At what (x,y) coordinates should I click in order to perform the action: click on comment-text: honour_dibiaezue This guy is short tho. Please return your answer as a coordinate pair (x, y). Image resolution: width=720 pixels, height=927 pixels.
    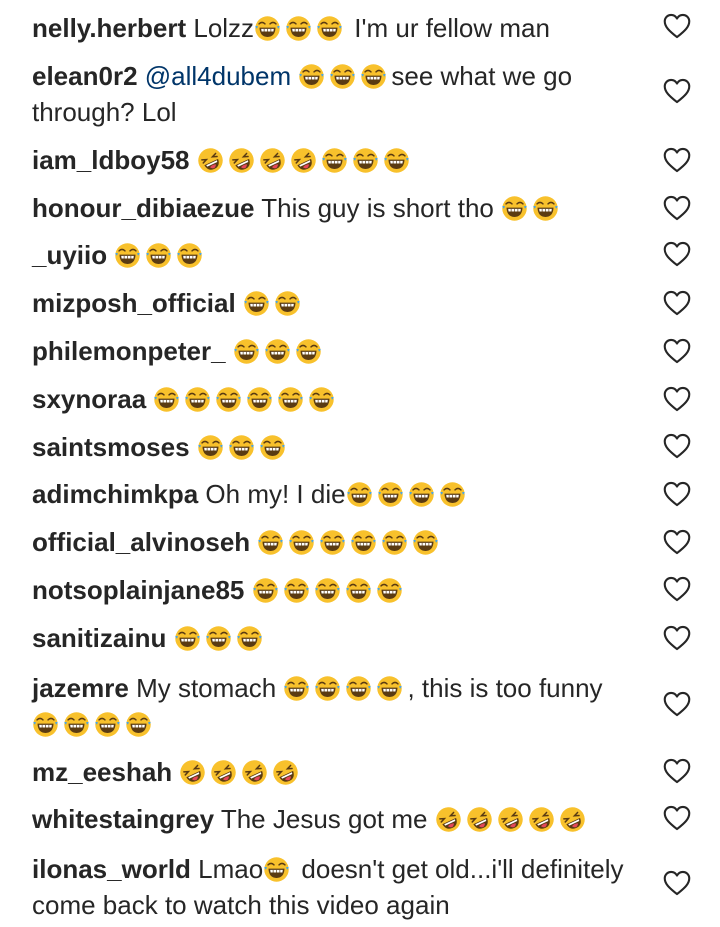
    Looking at the image, I should click on (332, 208).